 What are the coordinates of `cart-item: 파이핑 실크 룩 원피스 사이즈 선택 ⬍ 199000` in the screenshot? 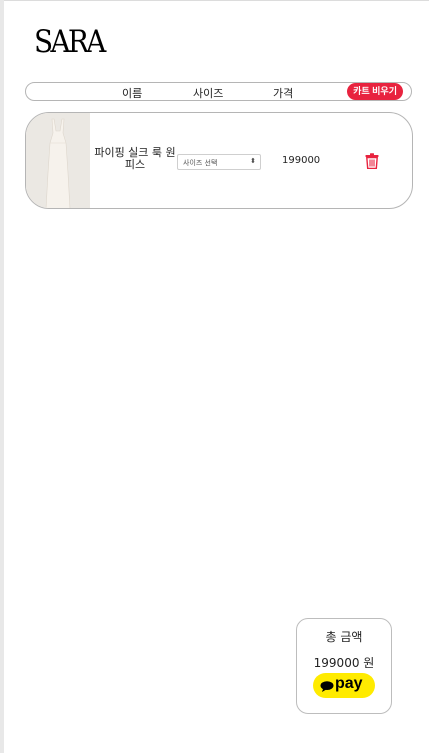 It's located at (219, 160).